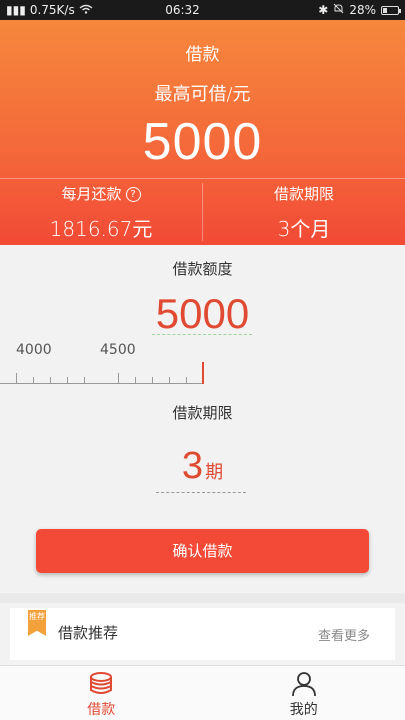 This screenshot has width=405, height=720. I want to click on nav-label-loan: 借款, so click(101, 710).